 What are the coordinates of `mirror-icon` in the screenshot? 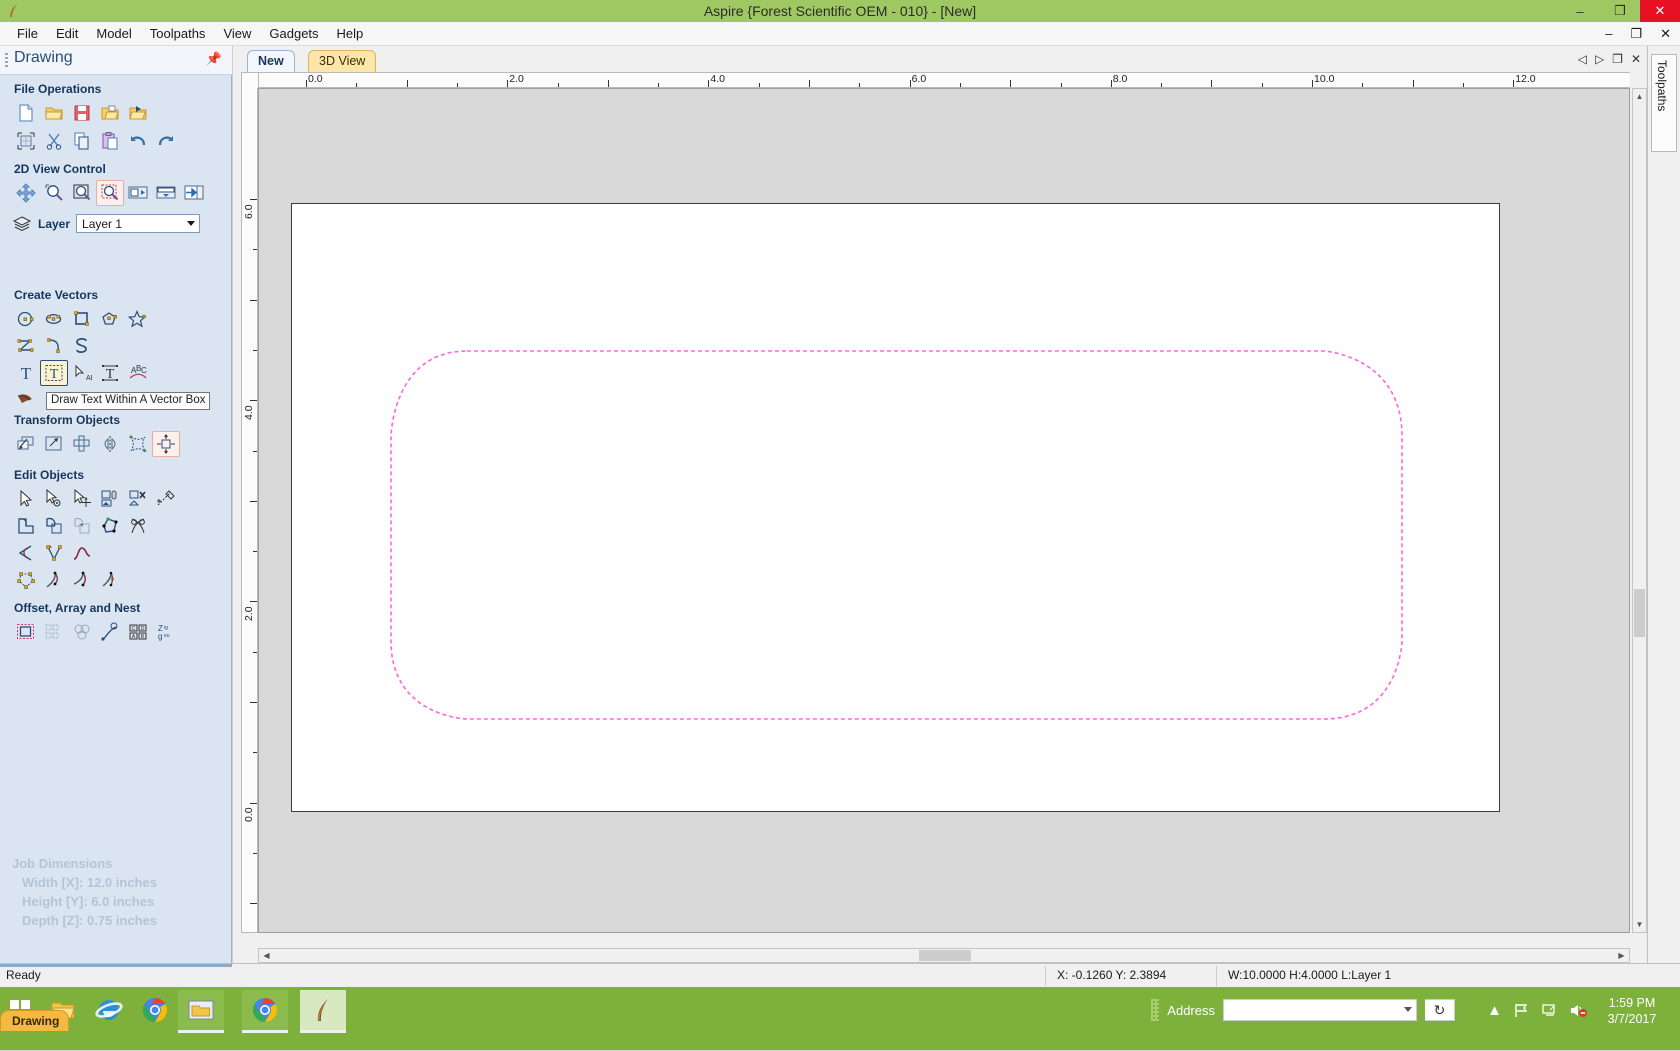 It's located at (110, 444).